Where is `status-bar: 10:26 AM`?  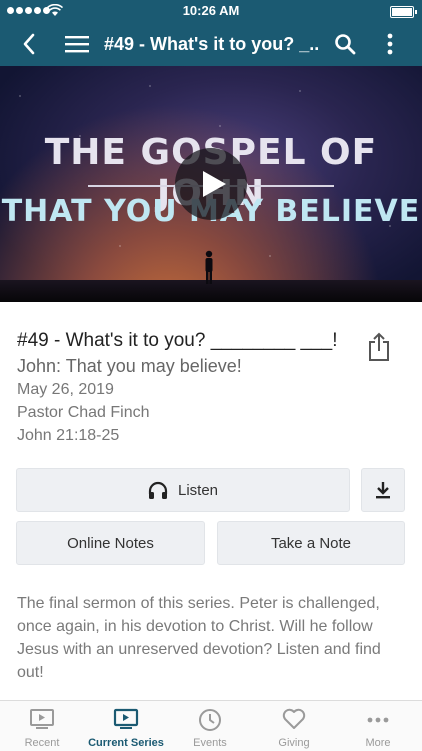 status-bar: 10:26 AM is located at coordinates (211, 11).